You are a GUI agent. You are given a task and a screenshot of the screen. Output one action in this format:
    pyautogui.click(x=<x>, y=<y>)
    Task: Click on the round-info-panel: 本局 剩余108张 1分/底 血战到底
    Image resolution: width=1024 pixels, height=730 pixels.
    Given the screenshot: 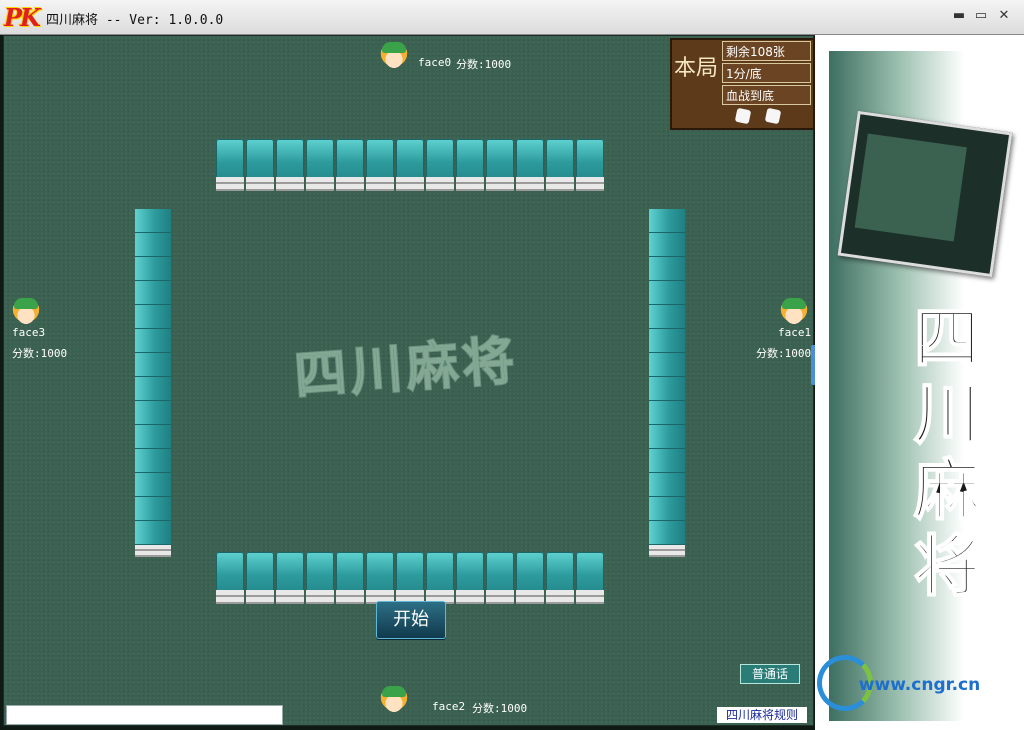 What is the action you would take?
    pyautogui.click(x=742, y=84)
    